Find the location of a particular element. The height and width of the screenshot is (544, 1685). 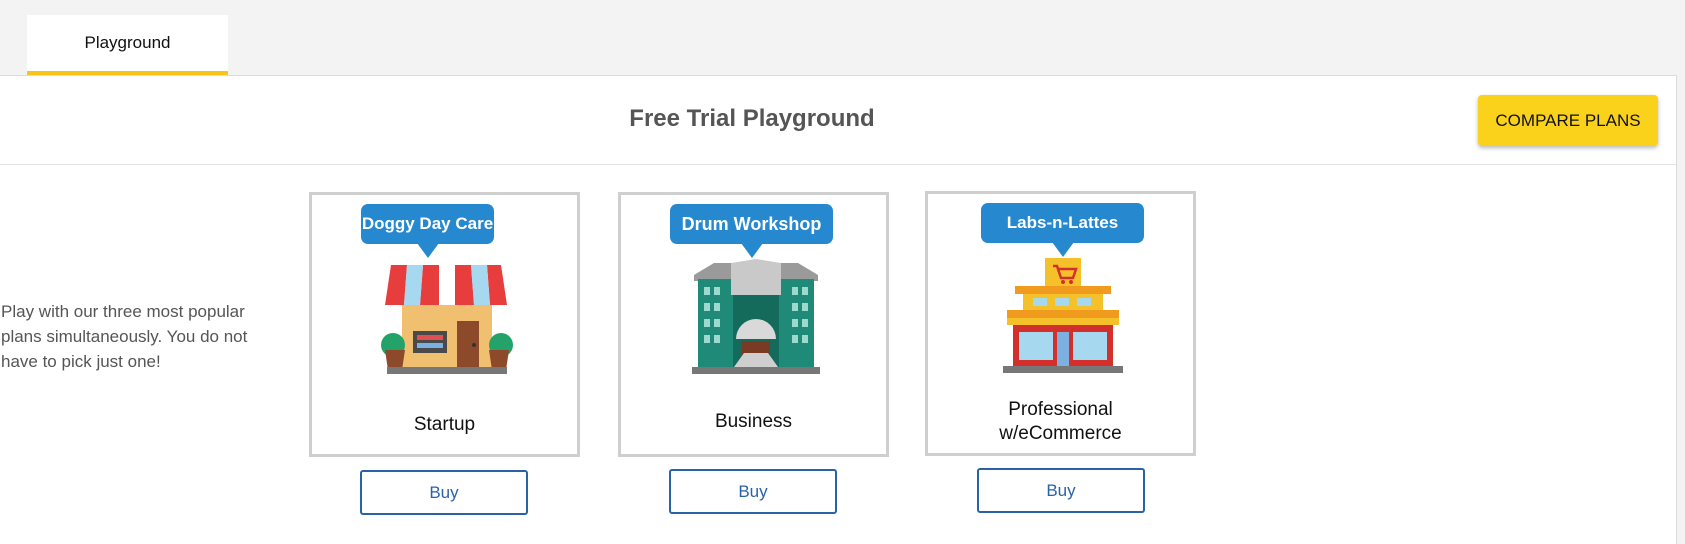

plan-name: Business is located at coordinates (753, 421).